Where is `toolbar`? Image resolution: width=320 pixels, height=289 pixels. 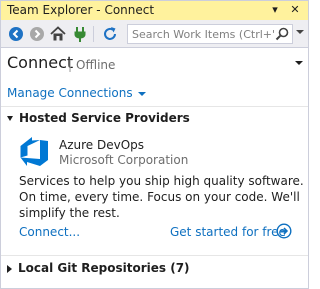
toolbar is located at coordinates (154, 34).